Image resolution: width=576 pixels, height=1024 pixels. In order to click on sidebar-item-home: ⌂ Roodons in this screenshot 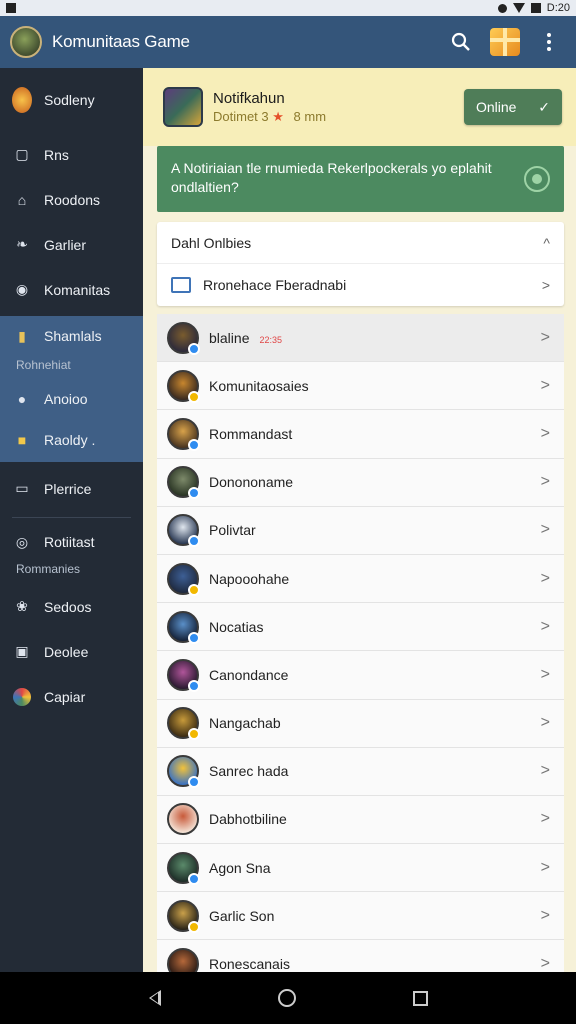, I will do `click(71, 199)`.